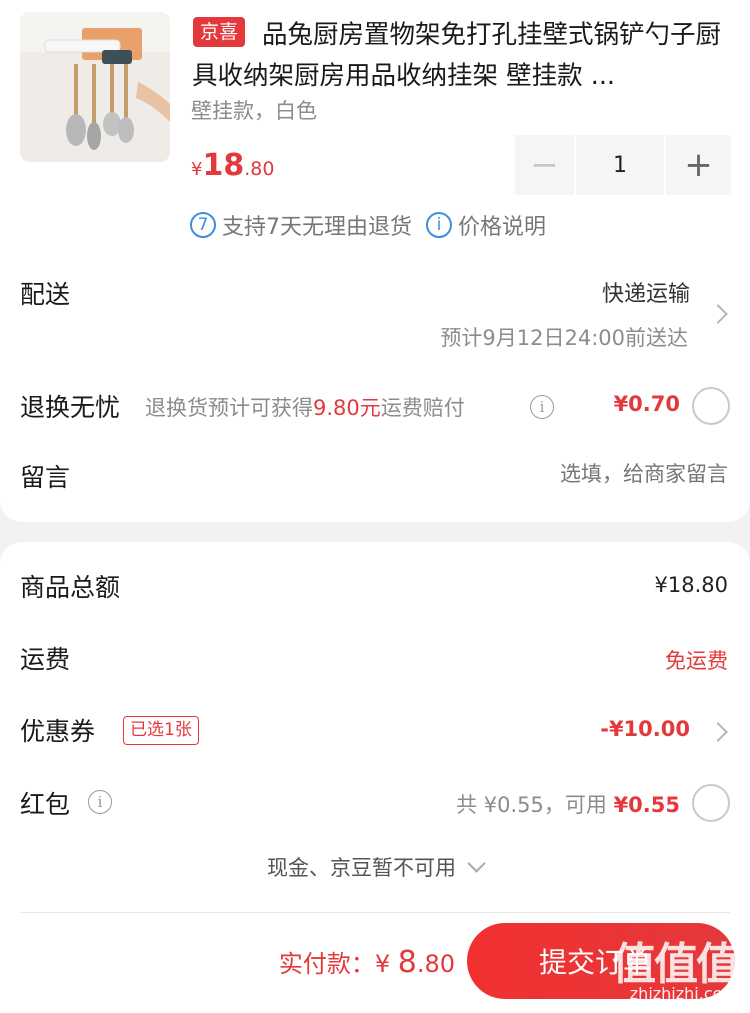  Describe the element at coordinates (203, 225) in the screenshot. I see `seven-day-return-icon: 7` at that location.